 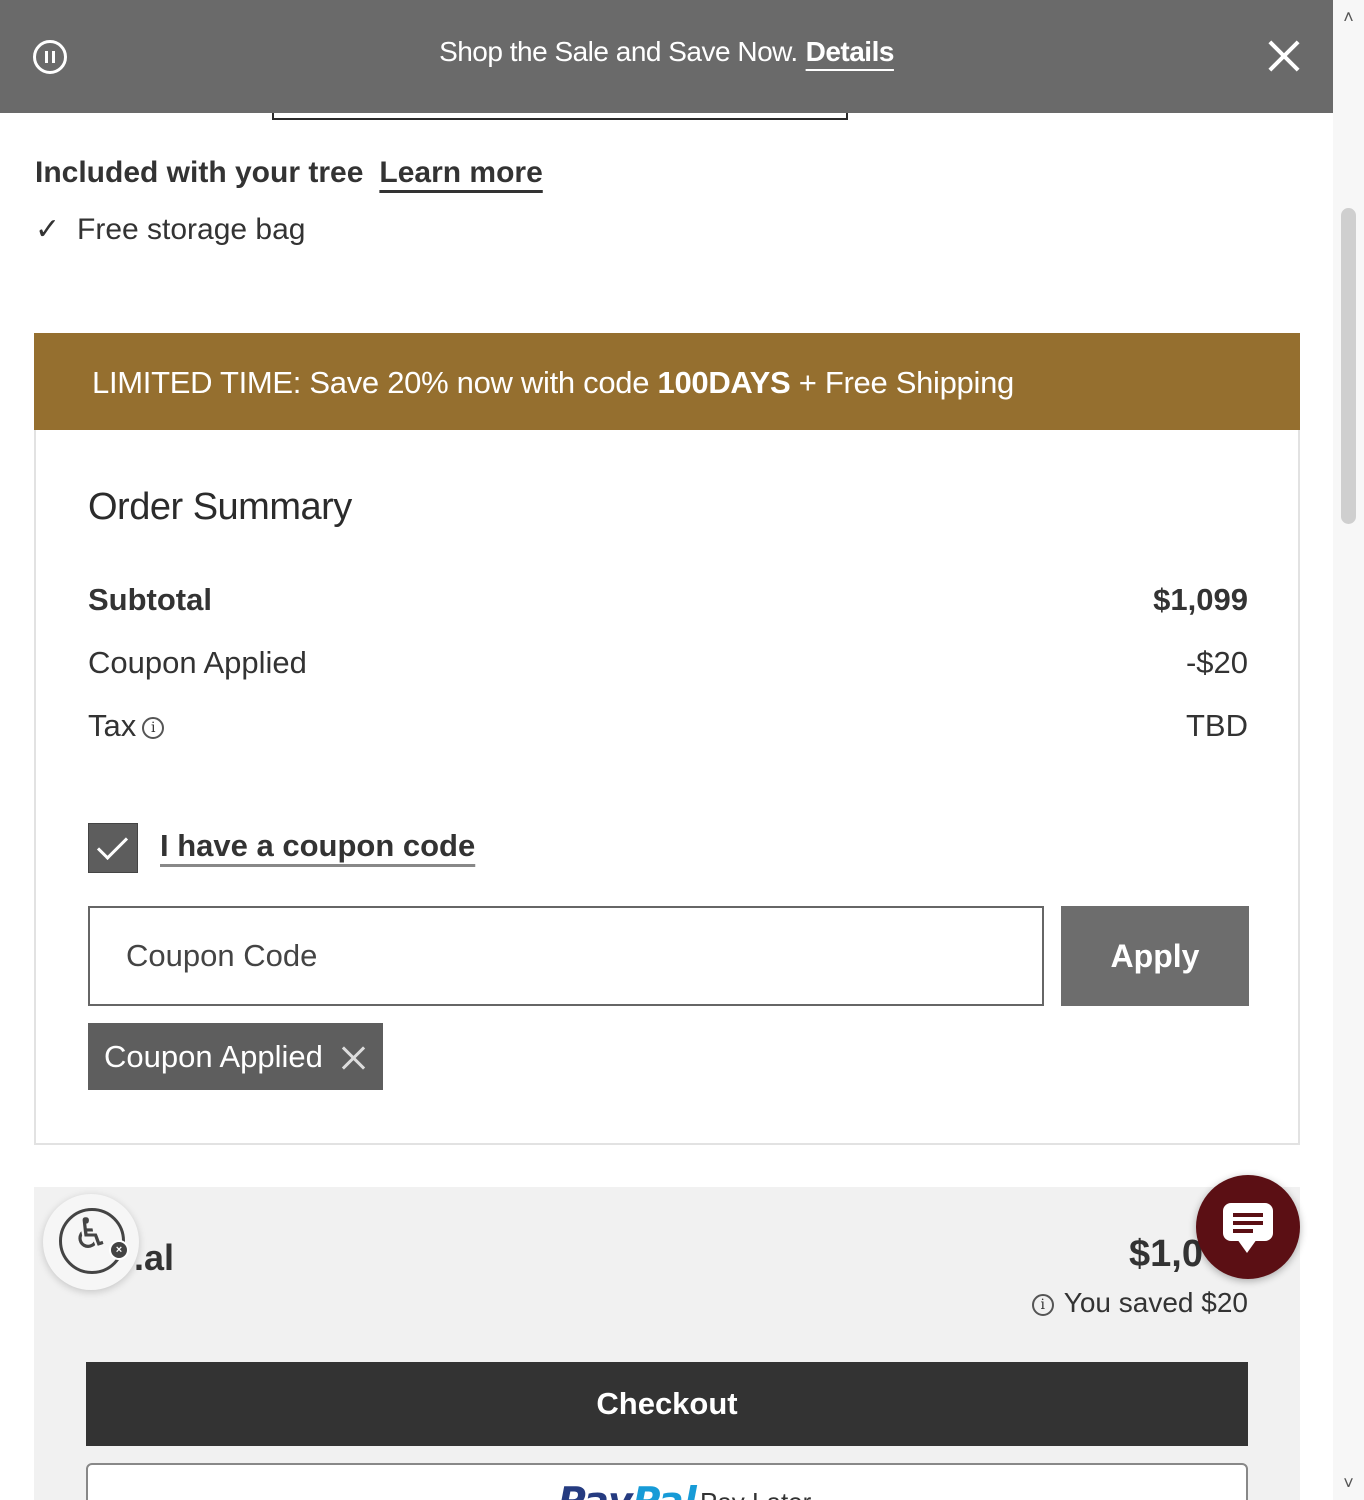 I want to click on paypal-logo: PayPal, so click(x=627, y=1489).